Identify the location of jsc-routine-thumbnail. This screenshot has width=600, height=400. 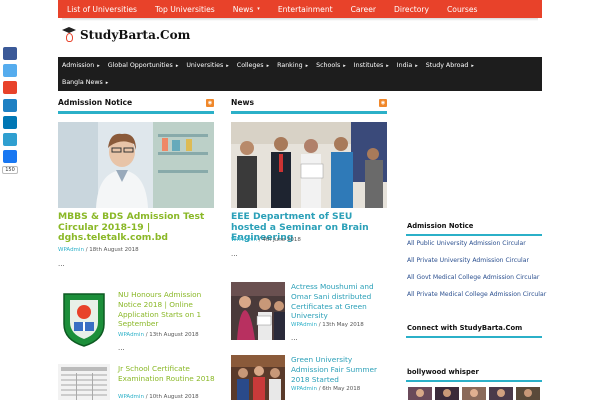
(84, 382).